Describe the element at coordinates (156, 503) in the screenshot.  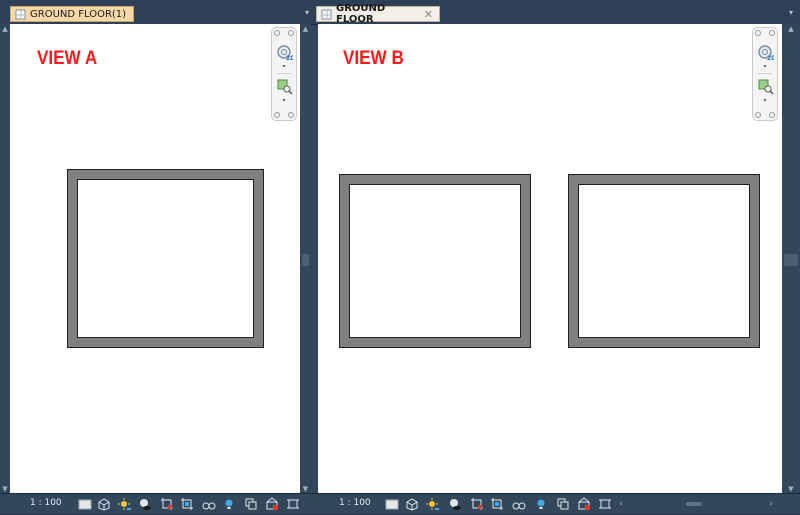
I see `view-control-bar: 1 : 100` at that location.